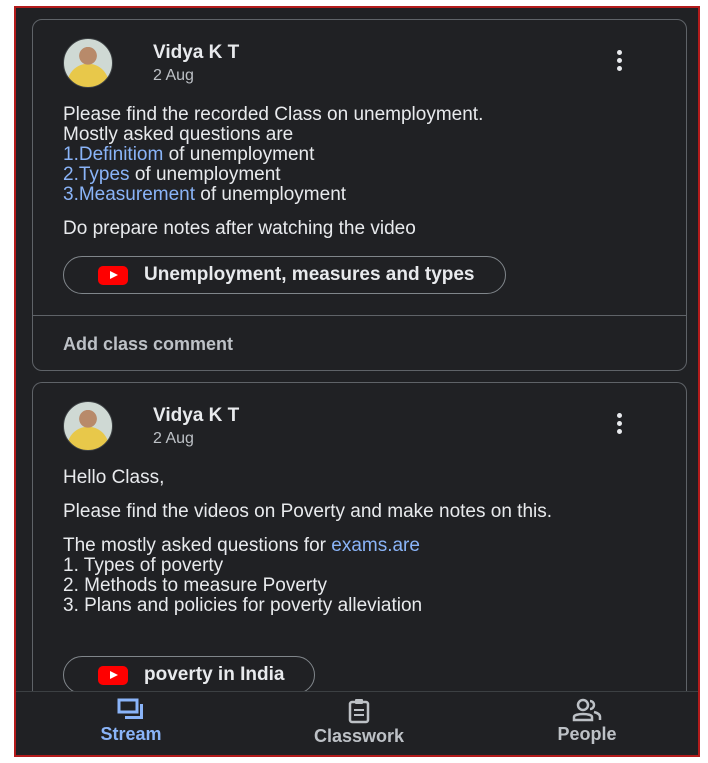 The height and width of the screenshot is (763, 708). What do you see at coordinates (364, 175) in the screenshot?
I see `question-item: 2.Types of unemployment` at bounding box center [364, 175].